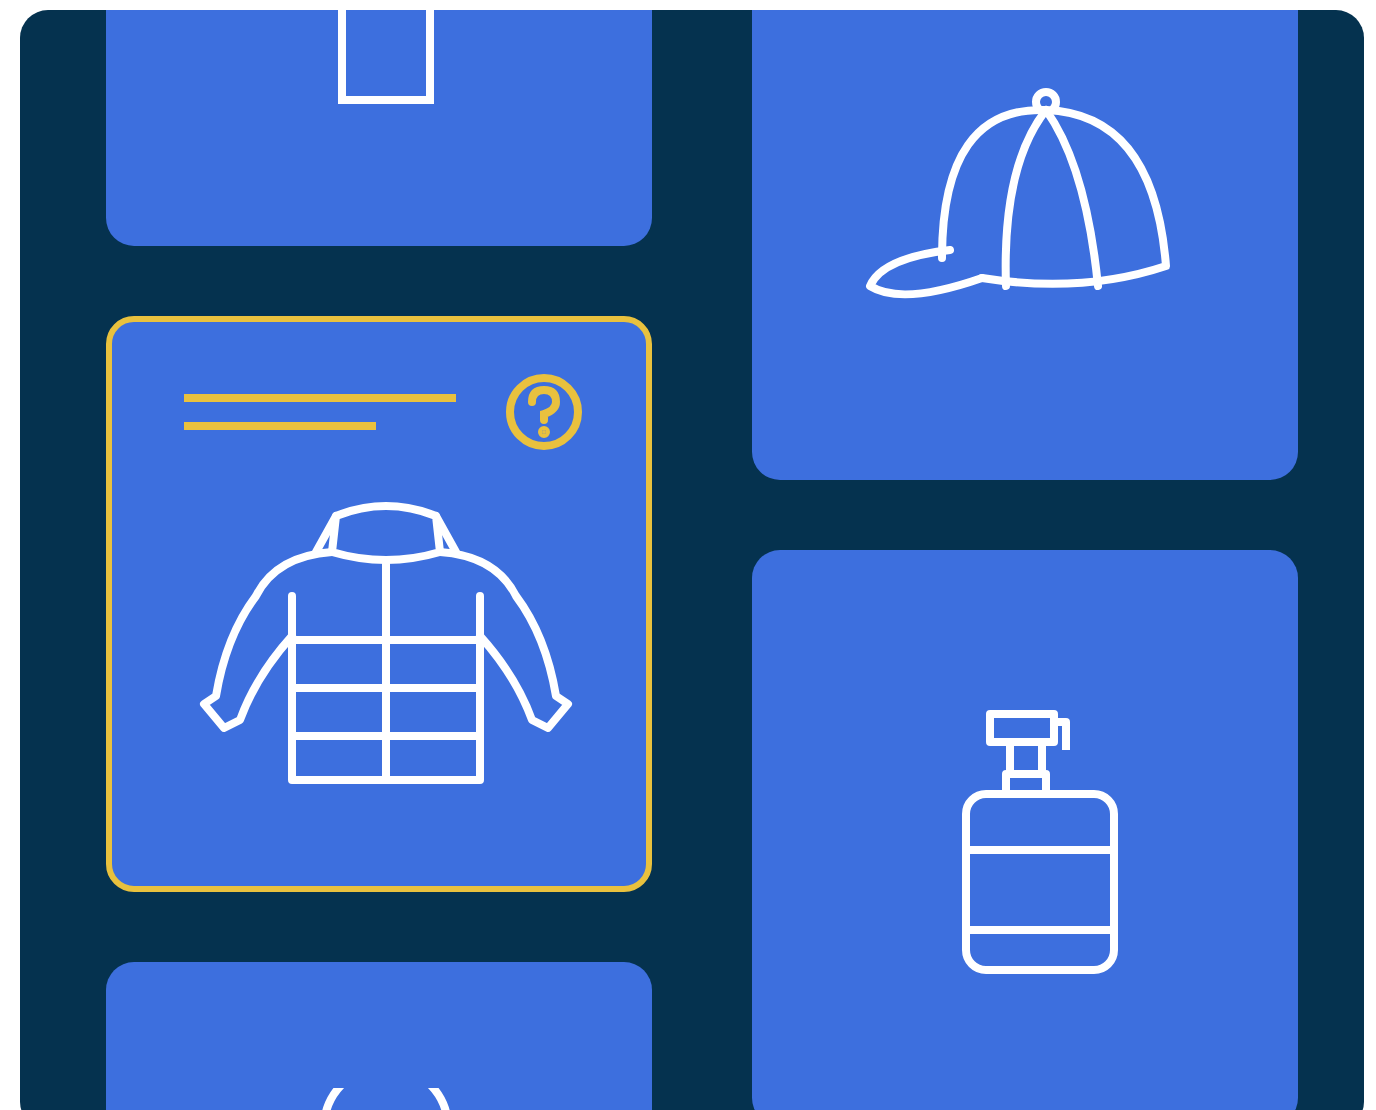  I want to click on garment-icon, so click(386, 58).